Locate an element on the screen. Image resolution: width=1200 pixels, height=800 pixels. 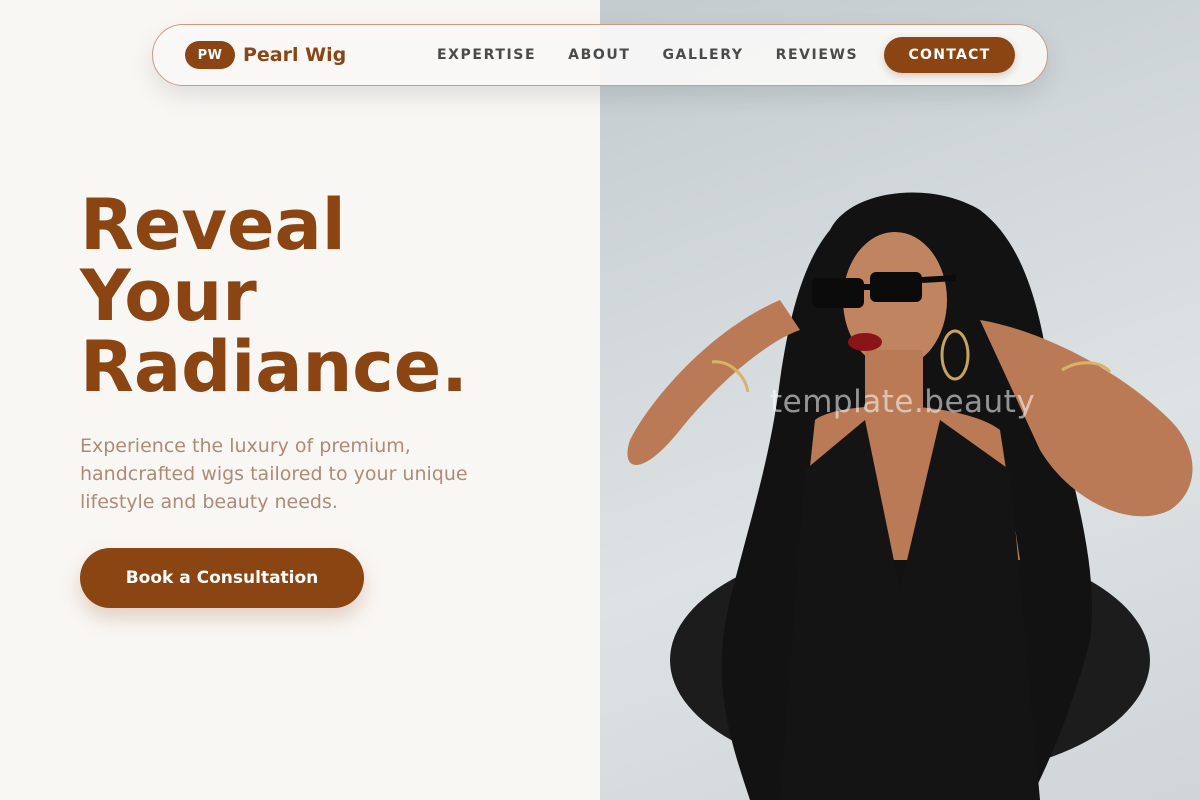
hero-title-line-1: Reveal is located at coordinates (213, 225).